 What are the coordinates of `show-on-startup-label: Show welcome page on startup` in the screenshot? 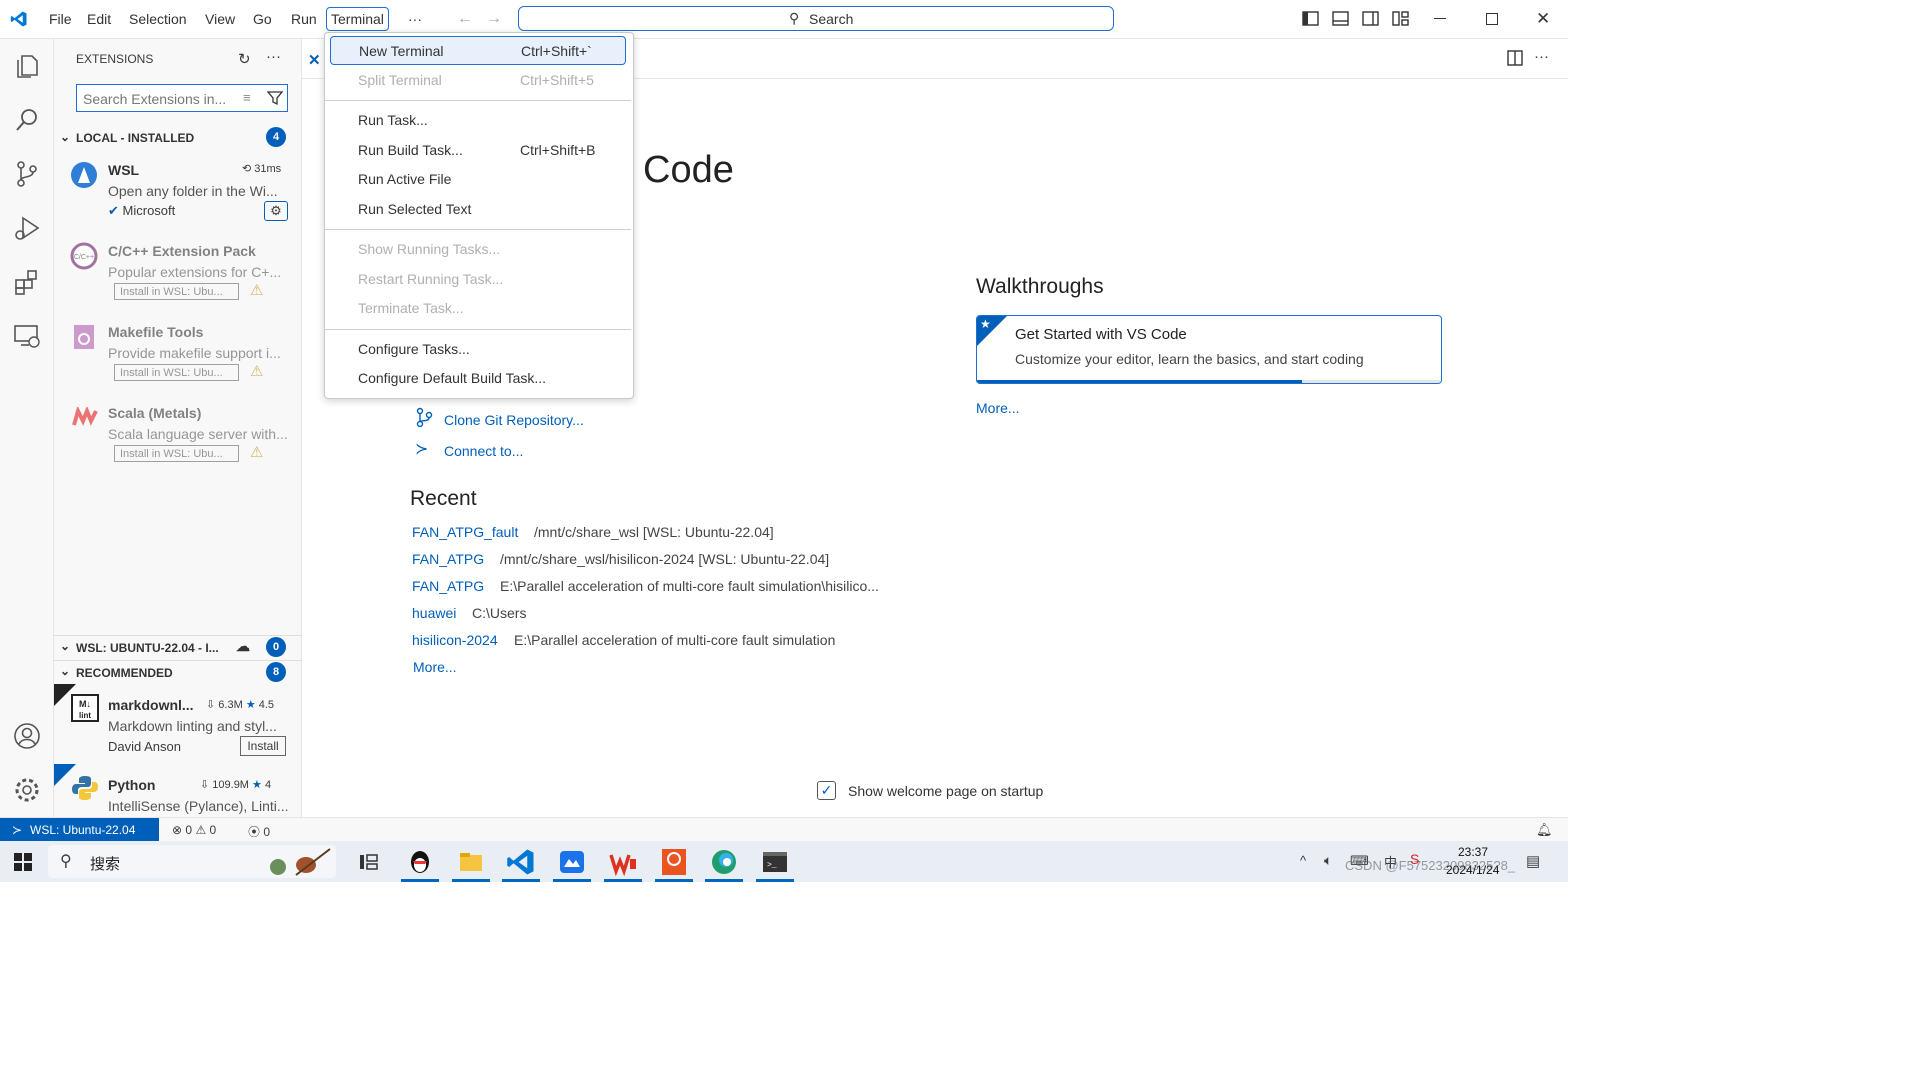 It's located at (946, 791).